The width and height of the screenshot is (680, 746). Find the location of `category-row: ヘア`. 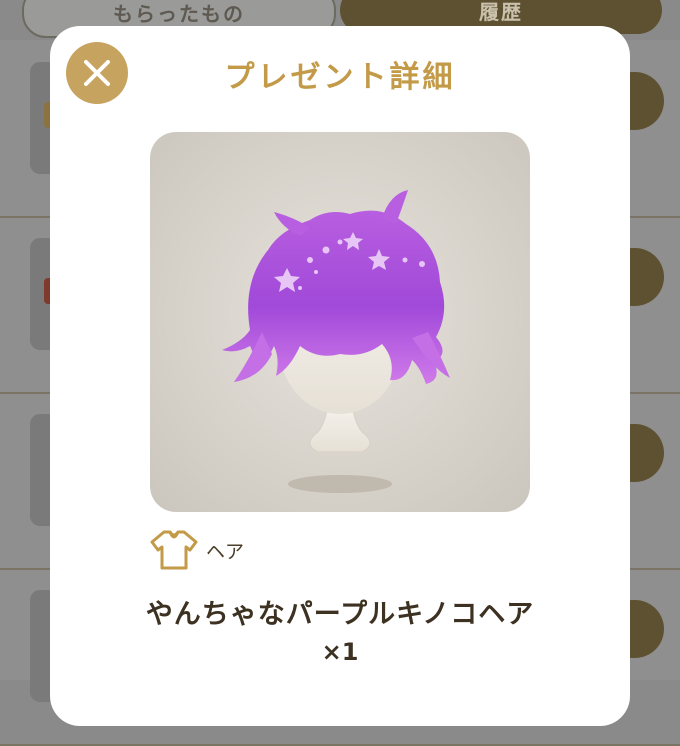

category-row: ヘア is located at coordinates (197, 550).